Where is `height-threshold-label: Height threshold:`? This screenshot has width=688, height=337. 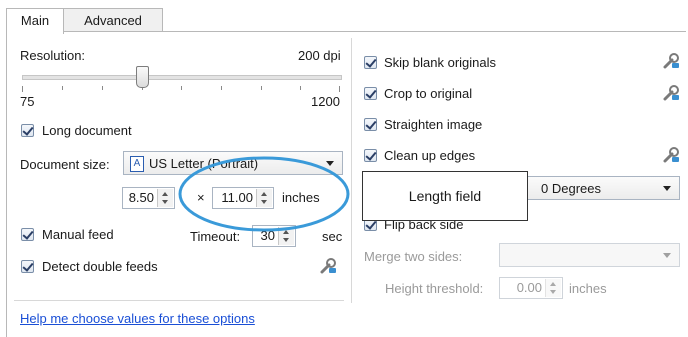
height-threshold-label: Height threshold: is located at coordinates (434, 288).